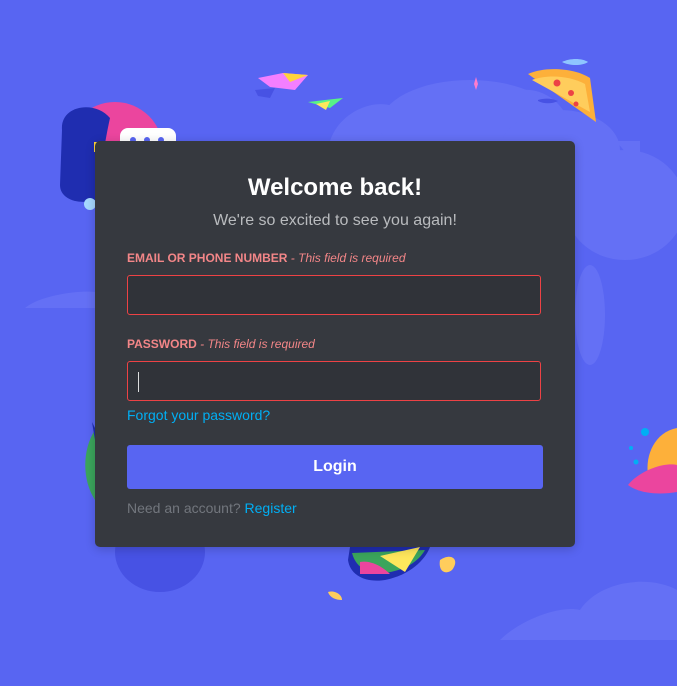 This screenshot has width=677, height=686. I want to click on decorative-paper-plane-icon, so click(281, 85).